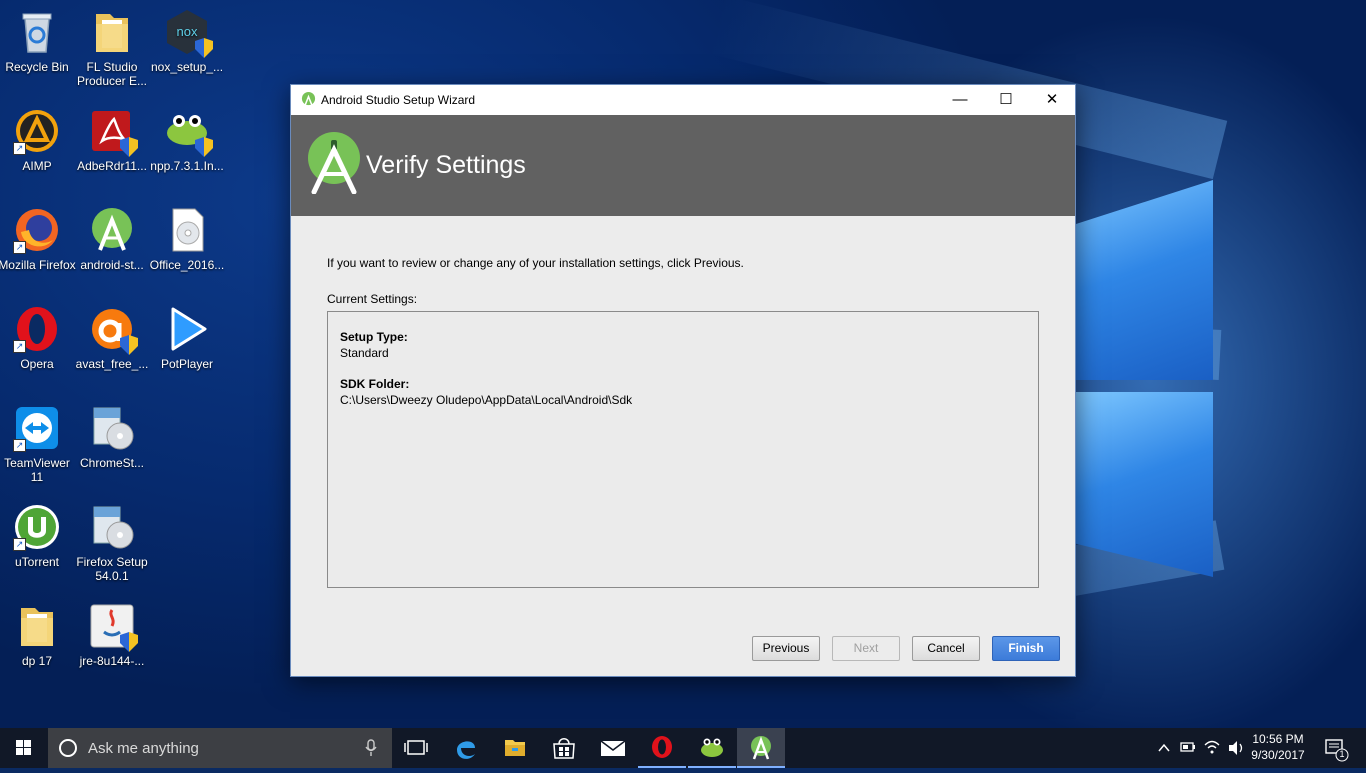 The image size is (1366, 773). What do you see at coordinates (1278, 755) in the screenshot?
I see `clock-date: 9/30/2017` at bounding box center [1278, 755].